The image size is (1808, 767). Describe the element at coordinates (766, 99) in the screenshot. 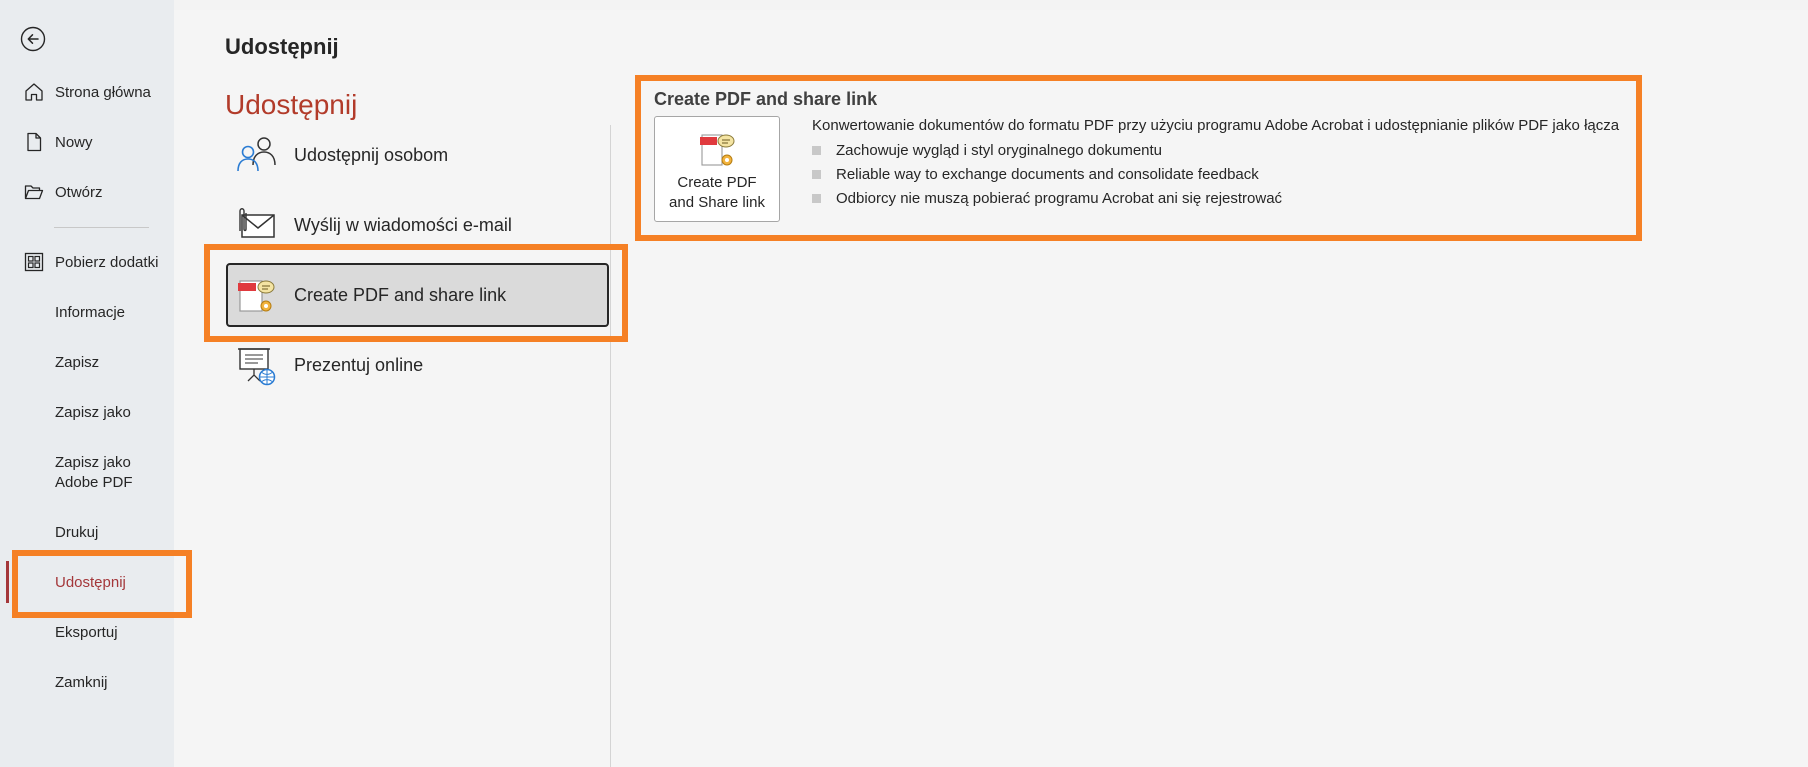

I see `detail-title: Create PDF and share link` at that location.